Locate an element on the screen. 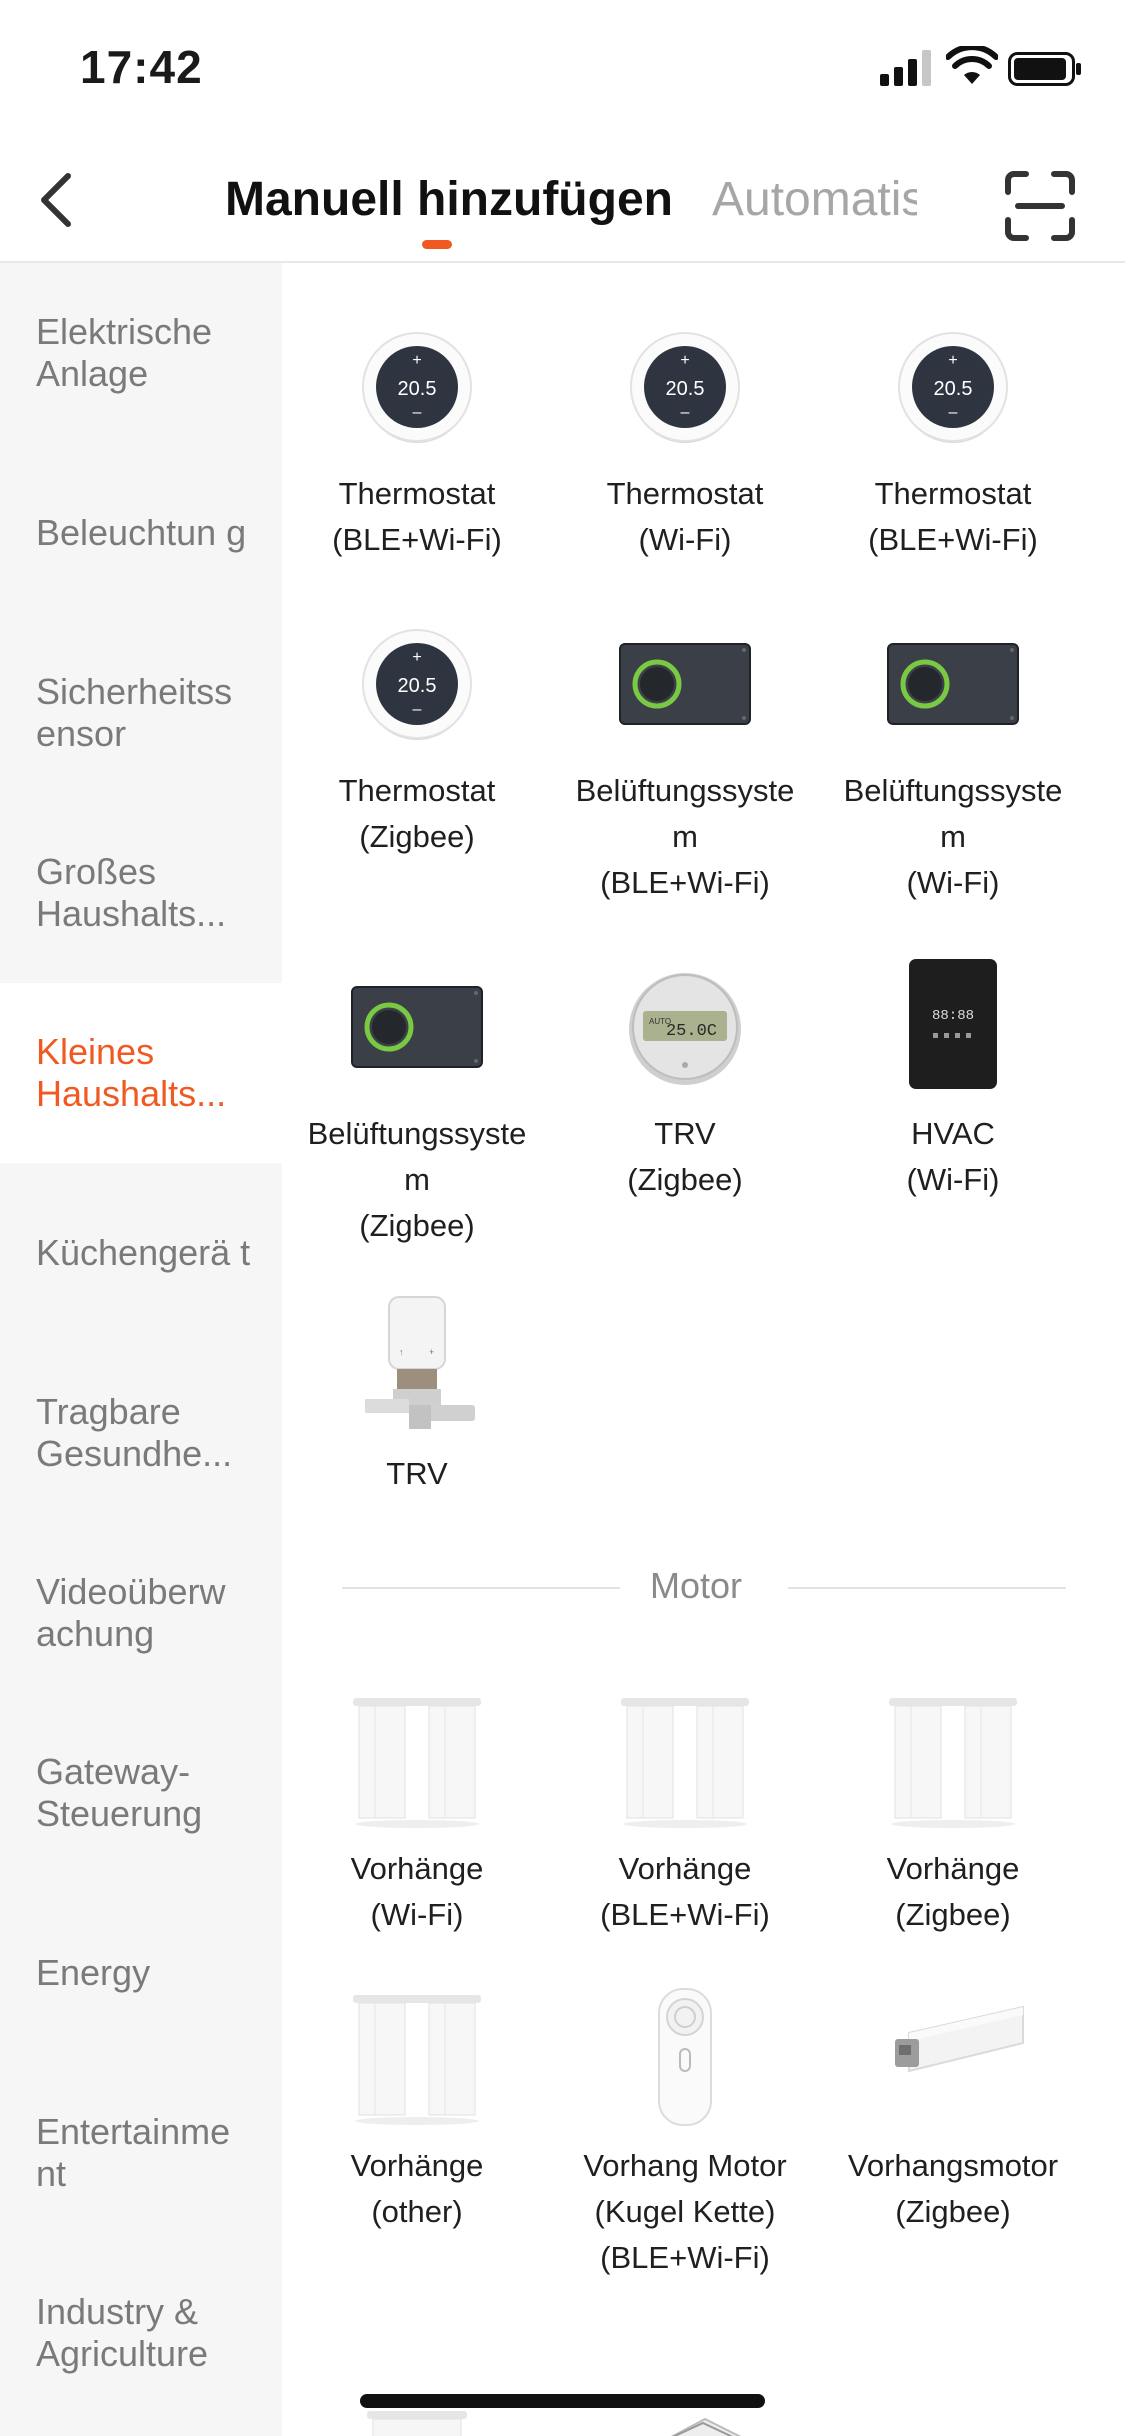 This screenshot has width=1125, height=2436. device-curtain-ble-wifi: Vorhänge (BLE+Wi-Fi) is located at coordinates (685, 1813).